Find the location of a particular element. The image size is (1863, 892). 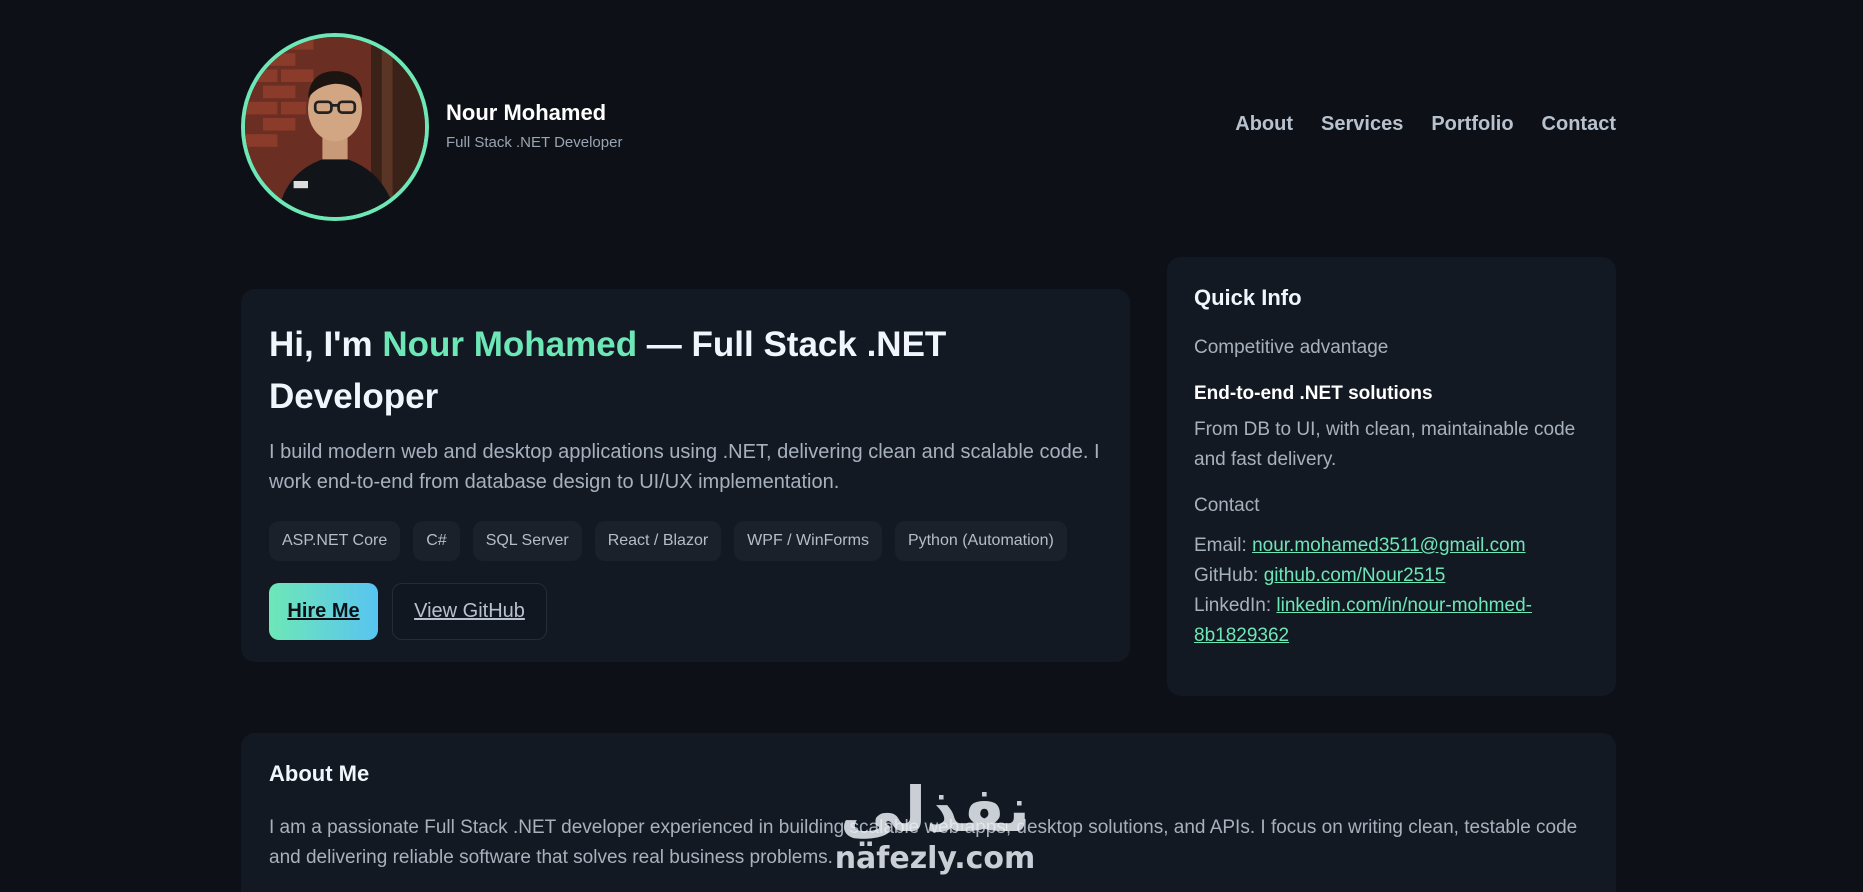

skill-tag: React / Blazor is located at coordinates (658, 541).